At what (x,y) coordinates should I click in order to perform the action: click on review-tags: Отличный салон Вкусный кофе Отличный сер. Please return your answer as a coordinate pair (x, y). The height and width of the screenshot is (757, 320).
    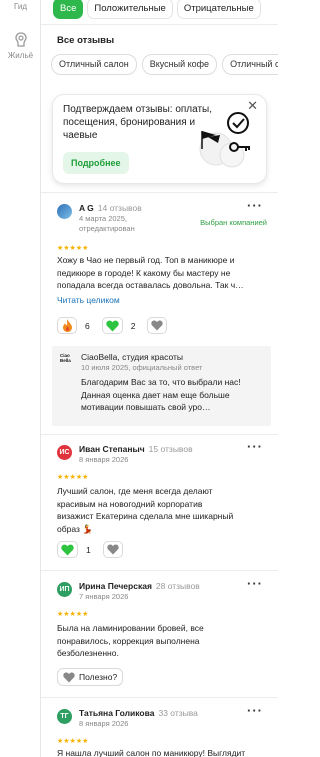
    Looking at the image, I should click on (164, 64).